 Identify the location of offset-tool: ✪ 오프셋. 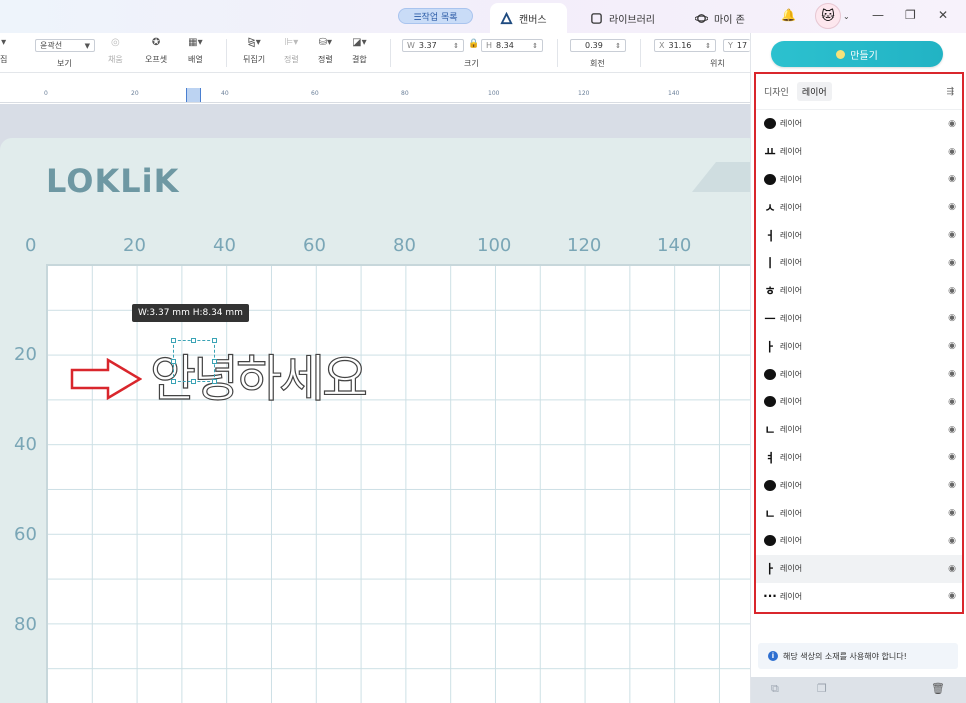
(156, 50).